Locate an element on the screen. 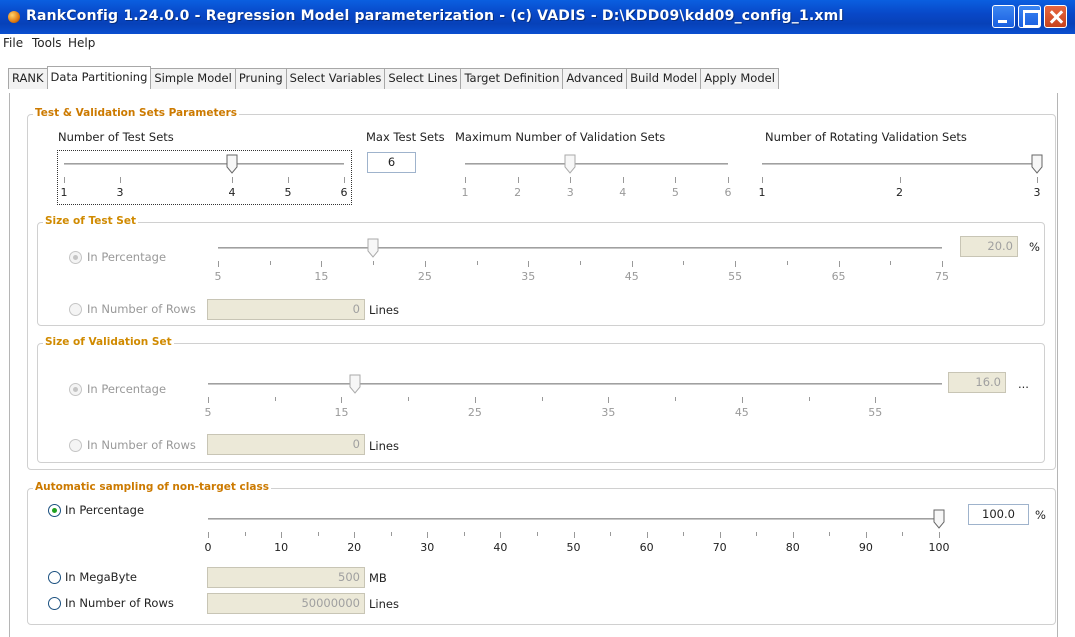  sampling-in-percentage-label: In Percentage is located at coordinates (105, 510).